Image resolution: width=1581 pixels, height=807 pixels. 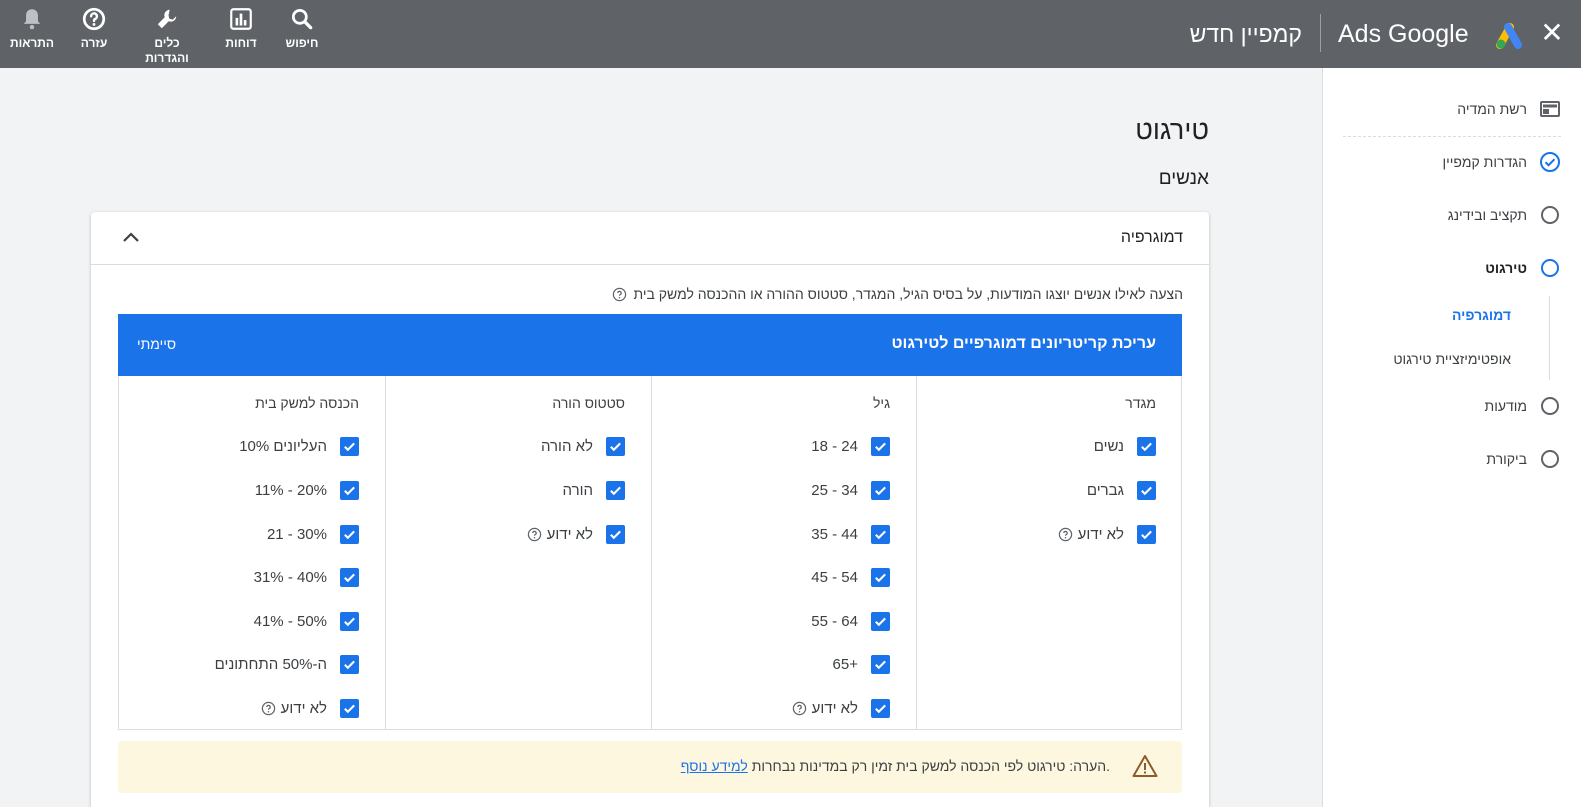 What do you see at coordinates (1245, 34) in the screenshot?
I see `page-name: קמפיין חדש` at bounding box center [1245, 34].